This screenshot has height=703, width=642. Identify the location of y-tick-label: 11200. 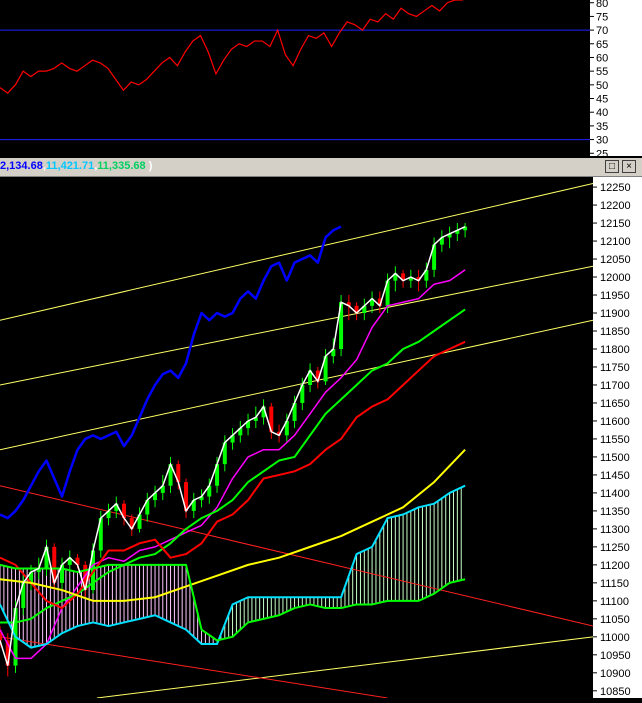
(615, 566).